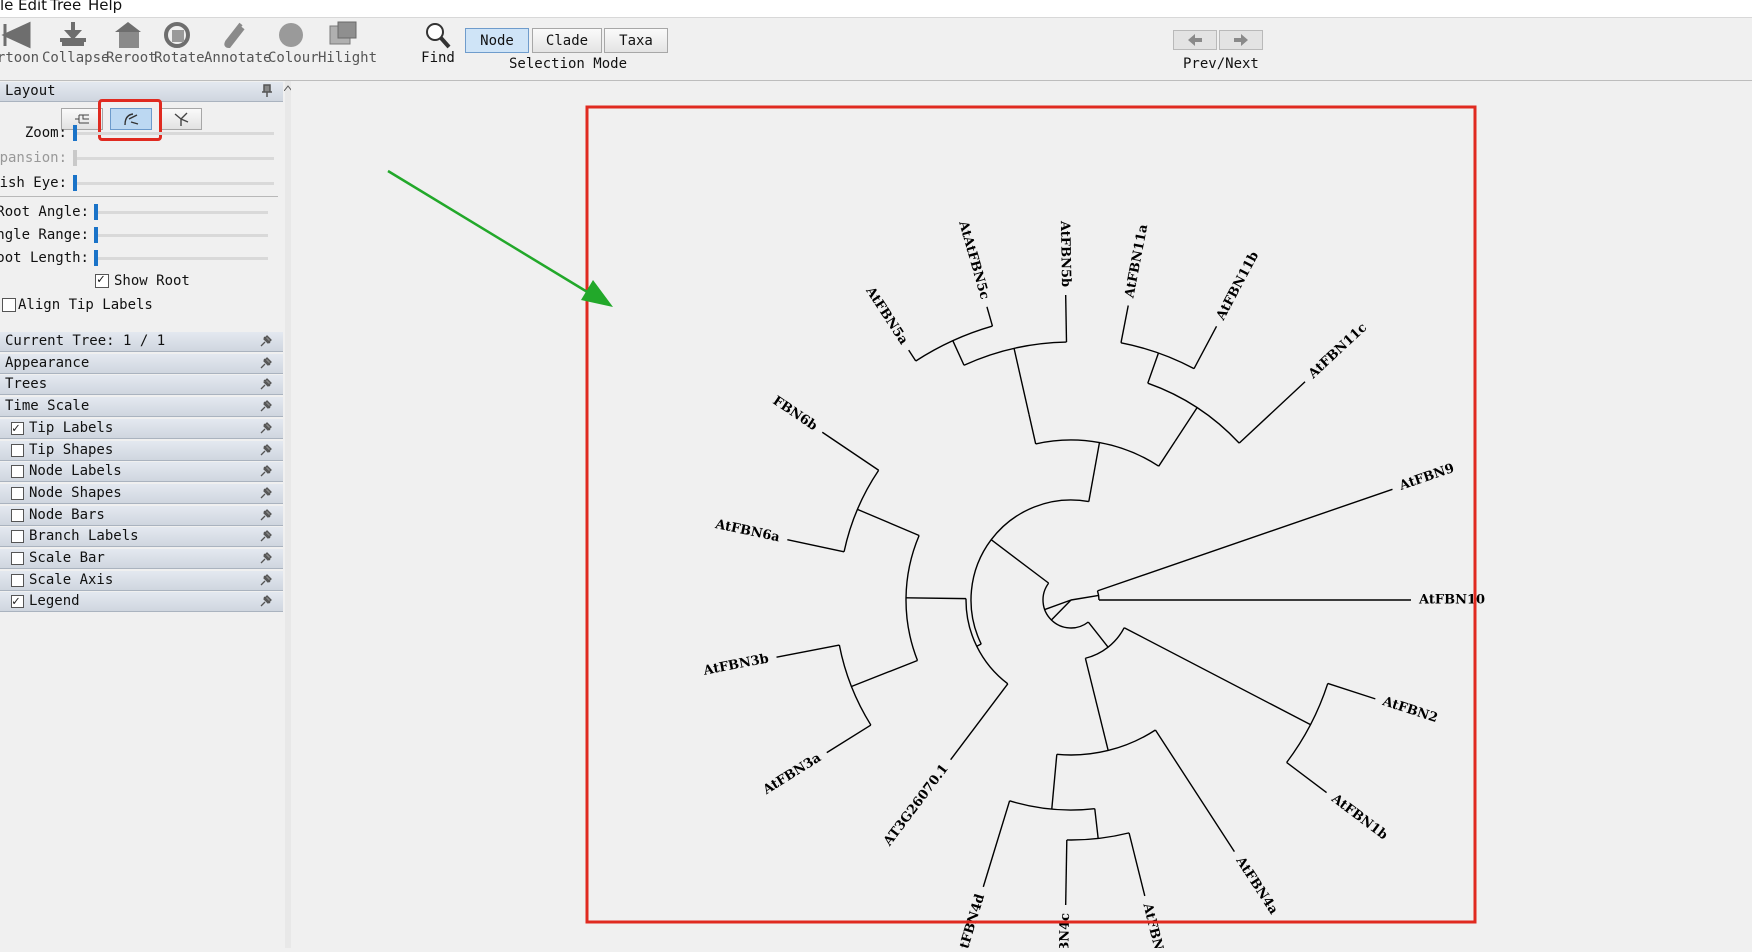 This screenshot has width=1752, height=952. Describe the element at coordinates (141, 580) in the screenshot. I see `panel-scale-axis: Scale Axis` at that location.